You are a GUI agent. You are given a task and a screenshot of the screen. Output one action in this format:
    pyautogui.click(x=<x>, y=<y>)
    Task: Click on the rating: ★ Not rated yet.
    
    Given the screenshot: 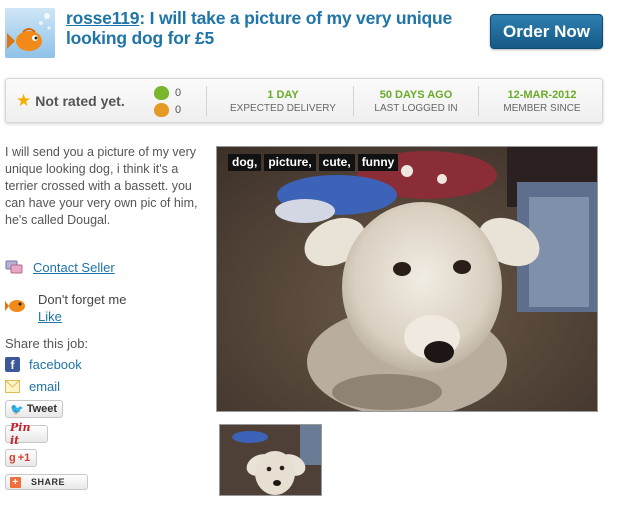 What is the action you would take?
    pyautogui.click(x=70, y=100)
    